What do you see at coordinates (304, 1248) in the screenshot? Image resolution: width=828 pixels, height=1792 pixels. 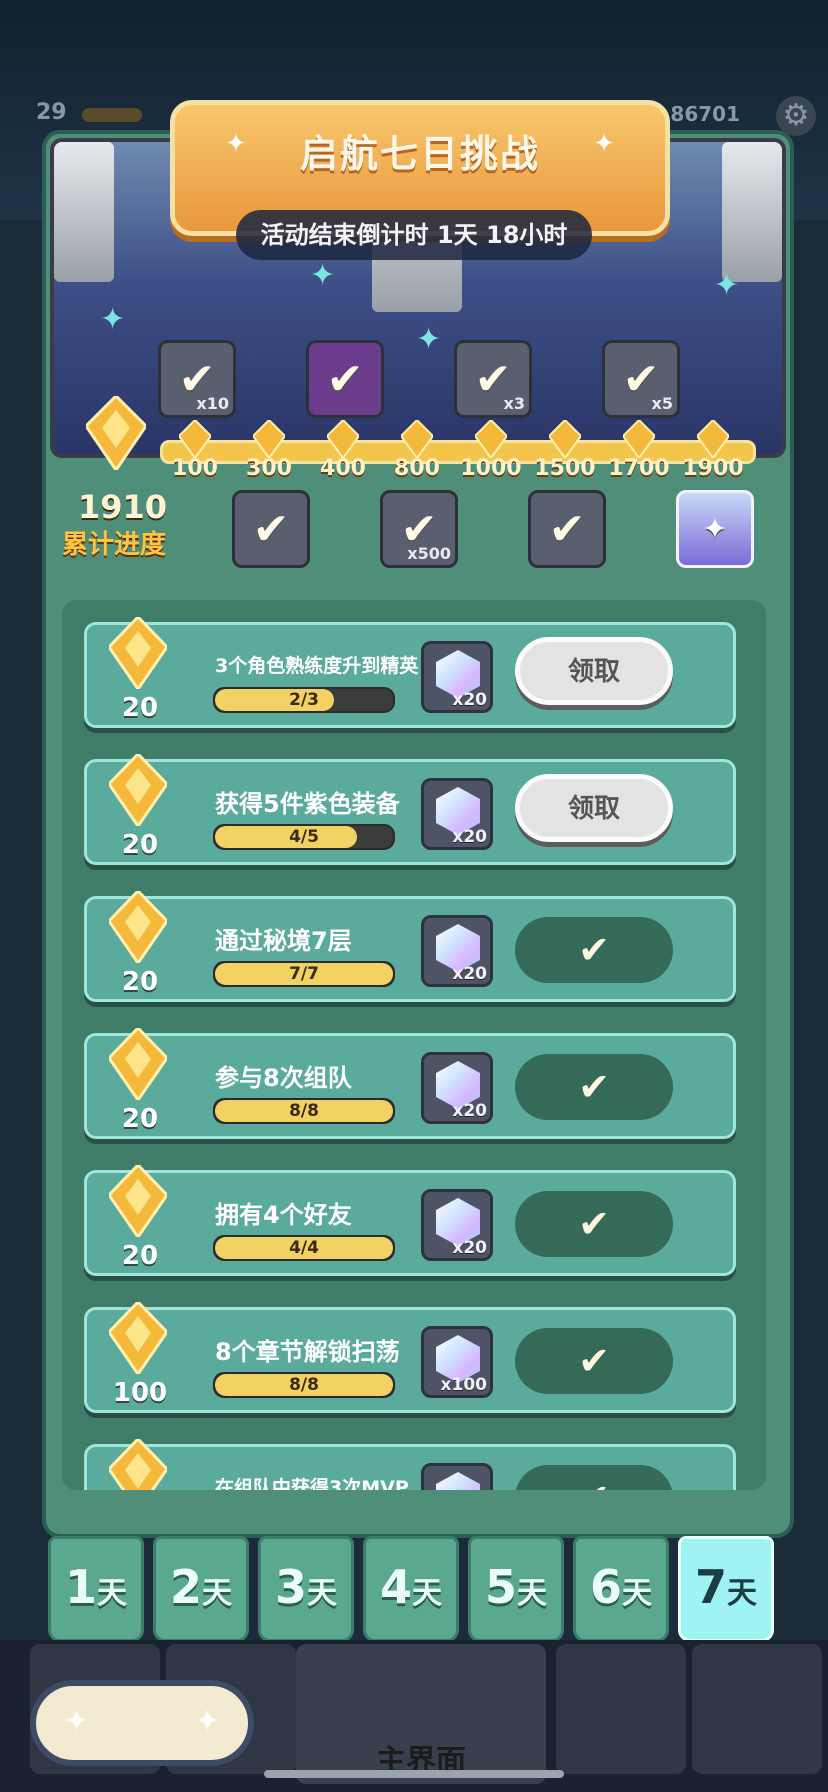 I see `task-progress-text: 4/4` at bounding box center [304, 1248].